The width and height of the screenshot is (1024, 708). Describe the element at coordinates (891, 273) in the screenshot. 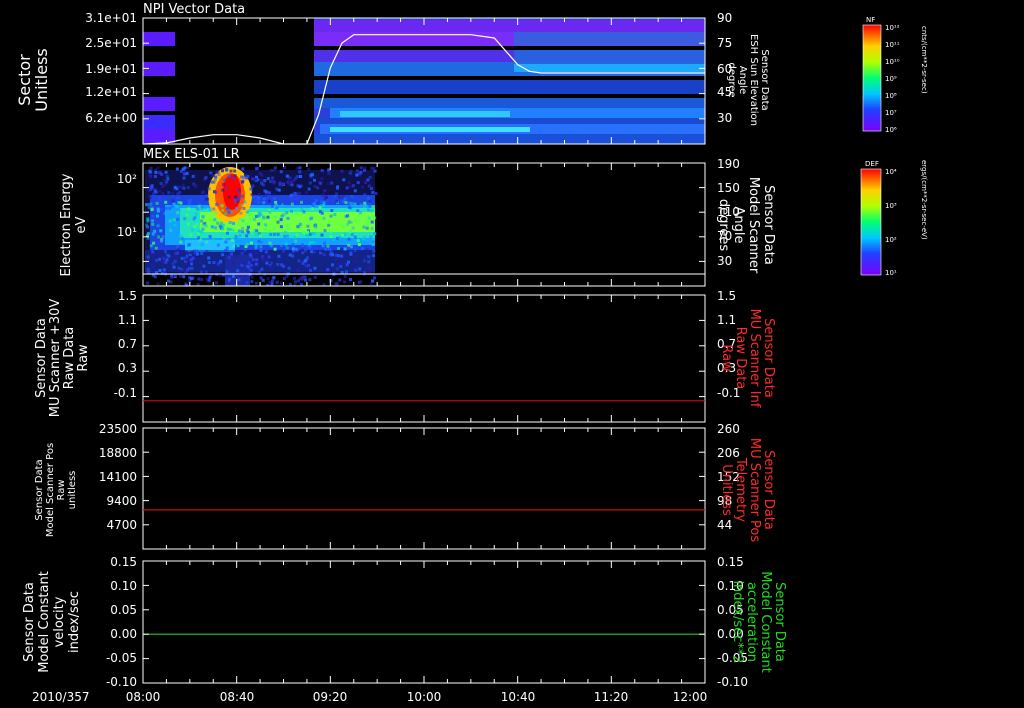

I see `svg-text: 10¹` at that location.